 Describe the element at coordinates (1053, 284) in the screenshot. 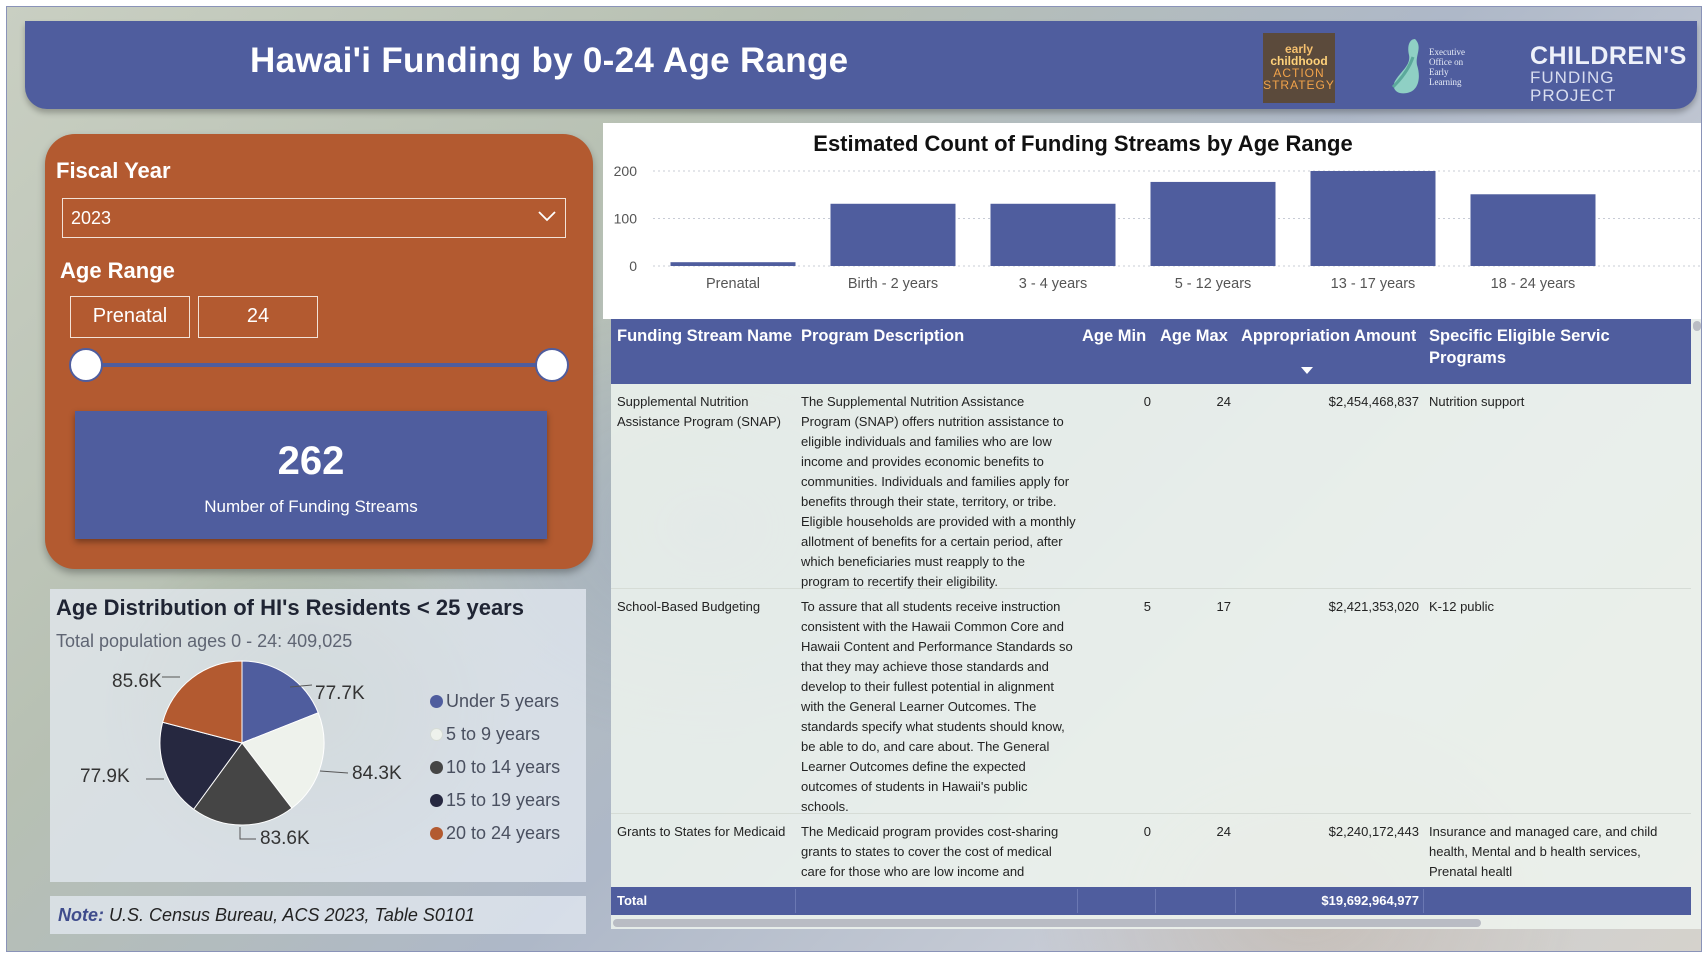

I see `x-tick-label: 3 - 4 years` at that location.